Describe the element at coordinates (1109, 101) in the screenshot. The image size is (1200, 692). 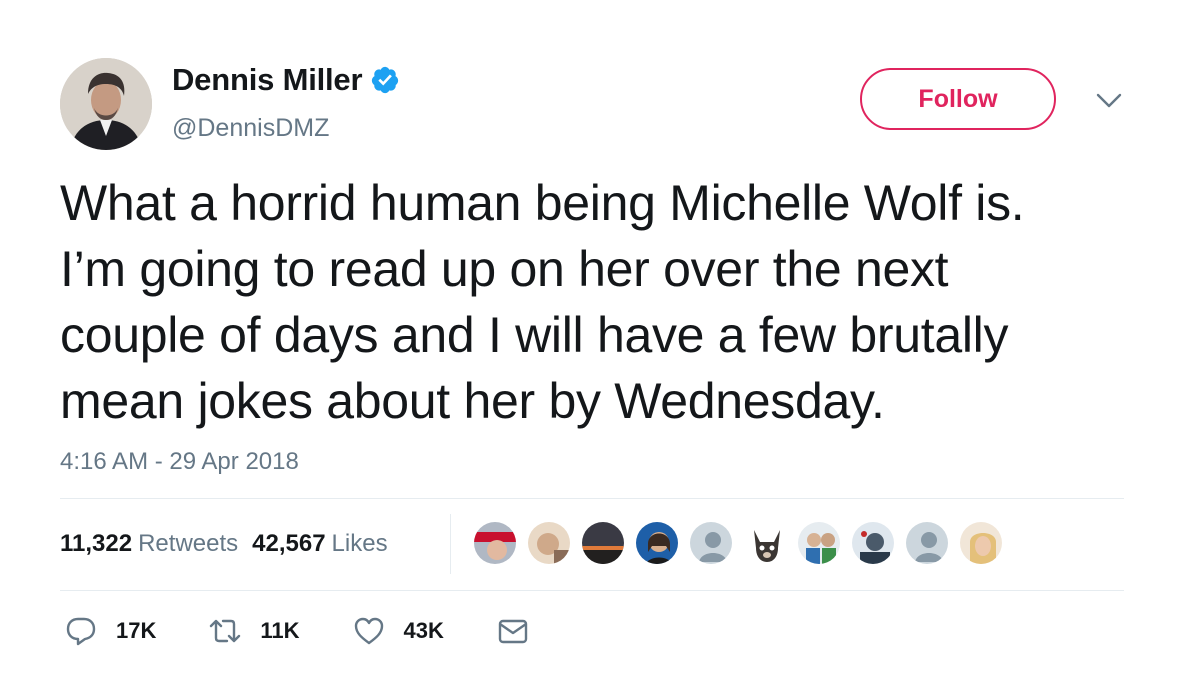
I see `chevron-down-icon` at that location.